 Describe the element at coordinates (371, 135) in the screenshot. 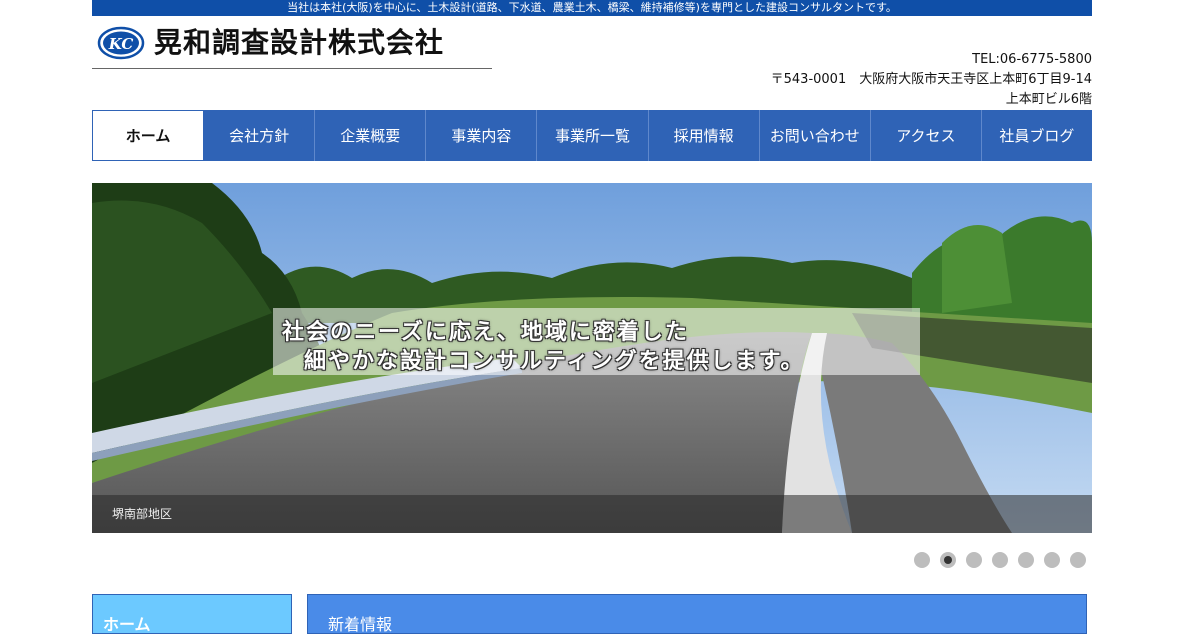

I see `nav-item-company-overview: 企業概要` at that location.